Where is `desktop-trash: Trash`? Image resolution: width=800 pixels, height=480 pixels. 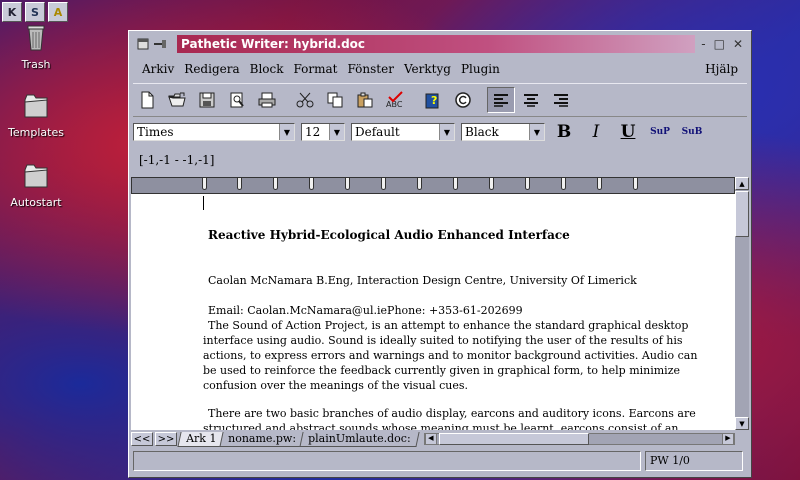 desktop-trash: Trash is located at coordinates (36, 46).